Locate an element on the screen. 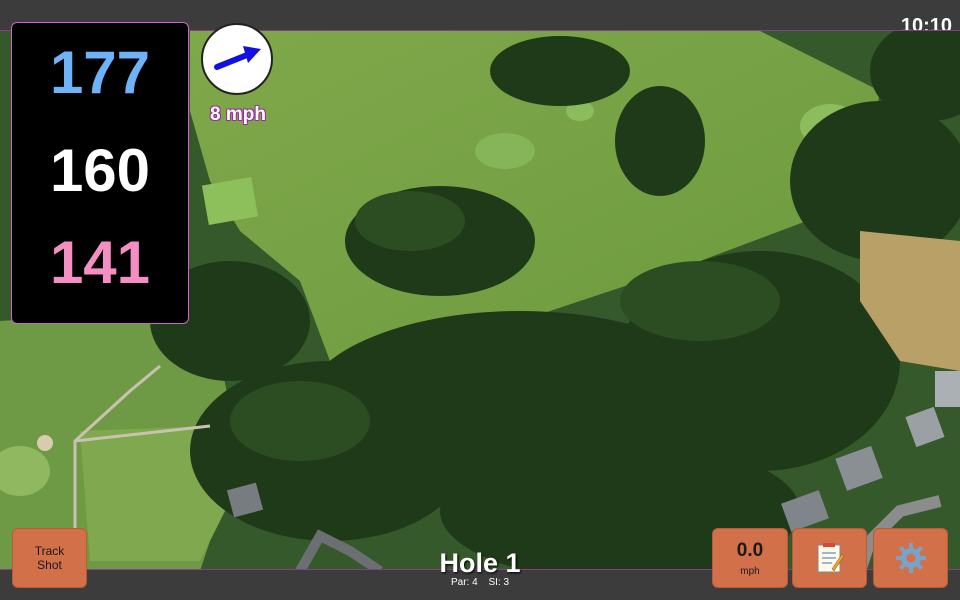 The width and height of the screenshot is (960, 600). gear-icon is located at coordinates (910, 558).